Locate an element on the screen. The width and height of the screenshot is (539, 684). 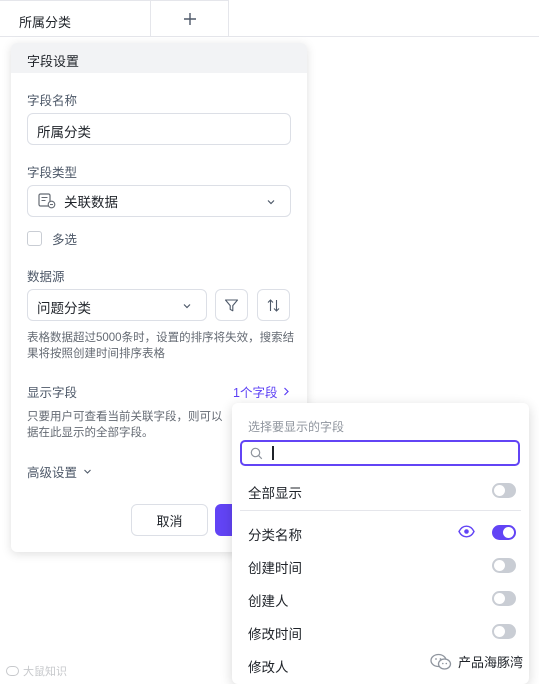
field-type-value: 关联数据 is located at coordinates (91, 202).